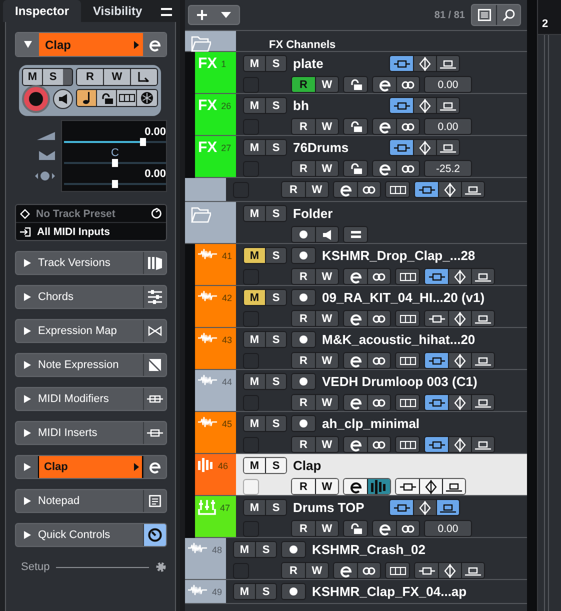 Image resolution: width=561 pixels, height=611 pixels. Describe the element at coordinates (356, 126) in the screenshot. I see `lock-icon` at that location.